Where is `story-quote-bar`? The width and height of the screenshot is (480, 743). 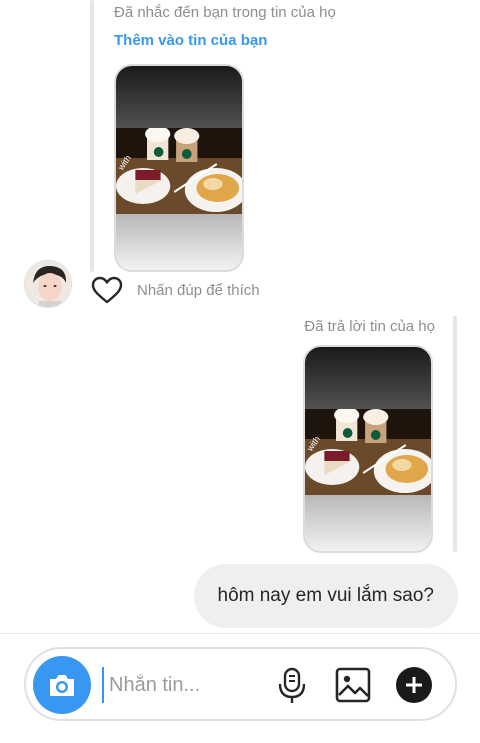
story-quote-bar is located at coordinates (92, 136).